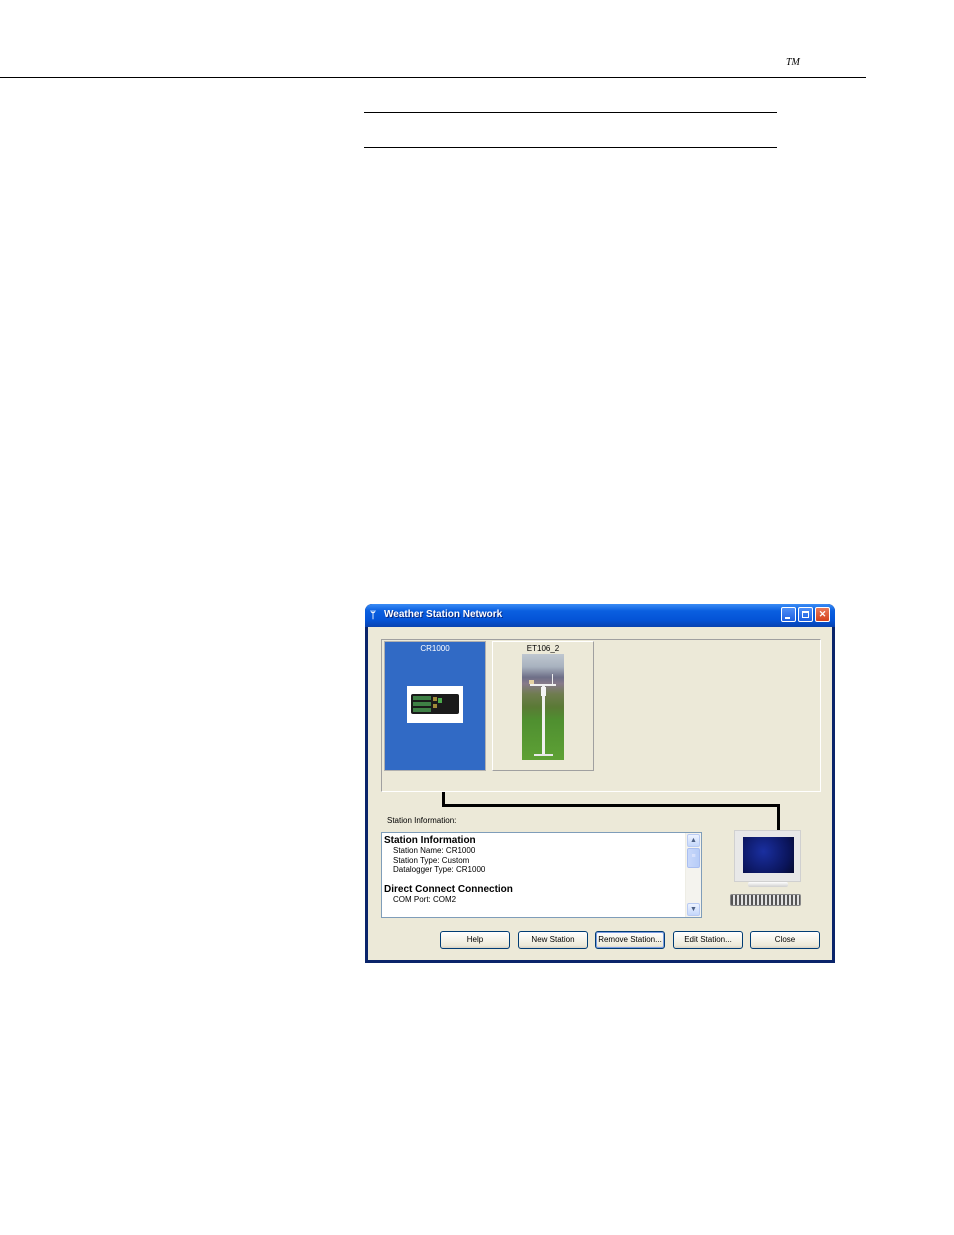 The width and height of the screenshot is (954, 1235). I want to click on info-line: COM Port: COM2, so click(425, 899).